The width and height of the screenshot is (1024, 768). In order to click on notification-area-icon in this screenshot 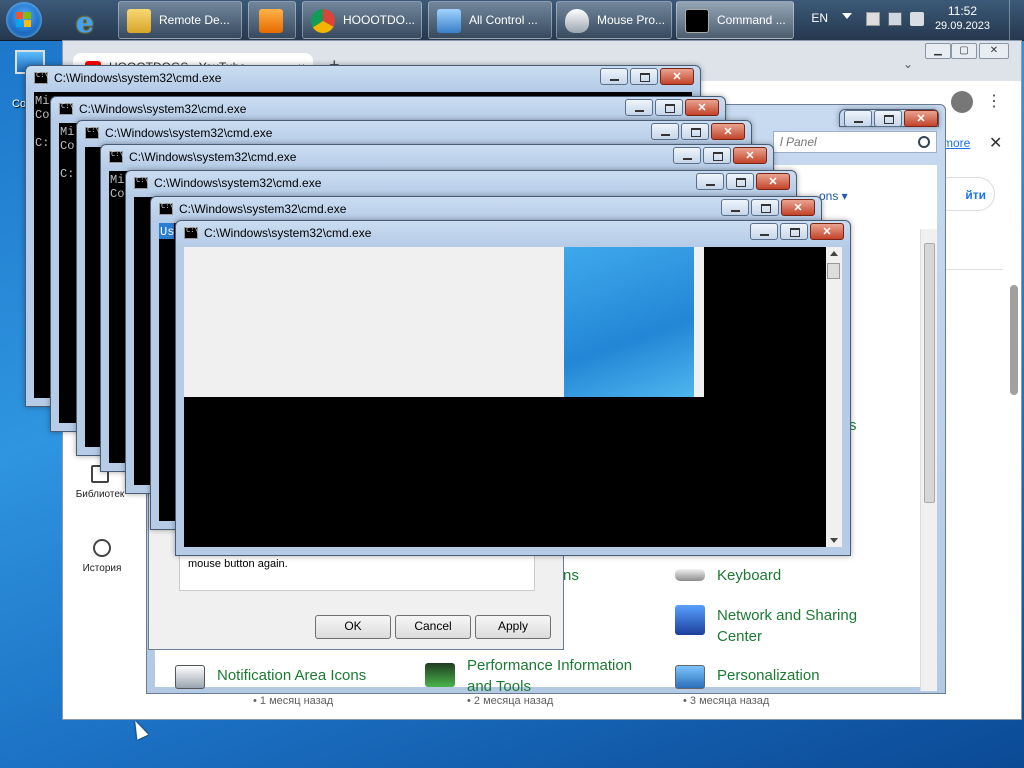, I will do `click(190, 677)`.